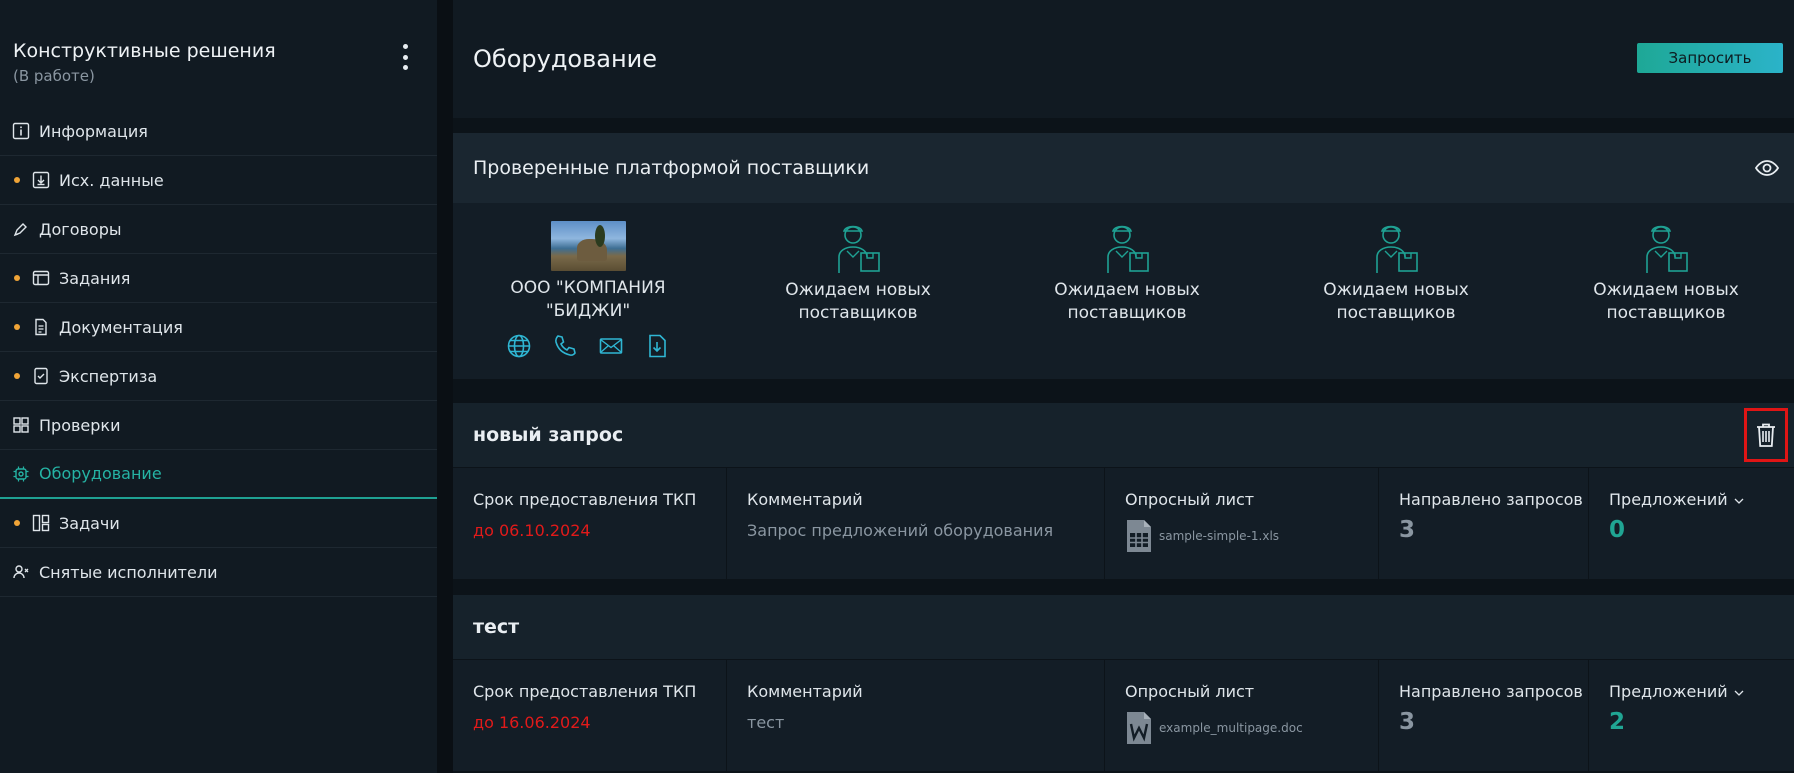 This screenshot has width=1794, height=773. Describe the element at coordinates (565, 59) in the screenshot. I see `page-title: Оборудование` at that location.